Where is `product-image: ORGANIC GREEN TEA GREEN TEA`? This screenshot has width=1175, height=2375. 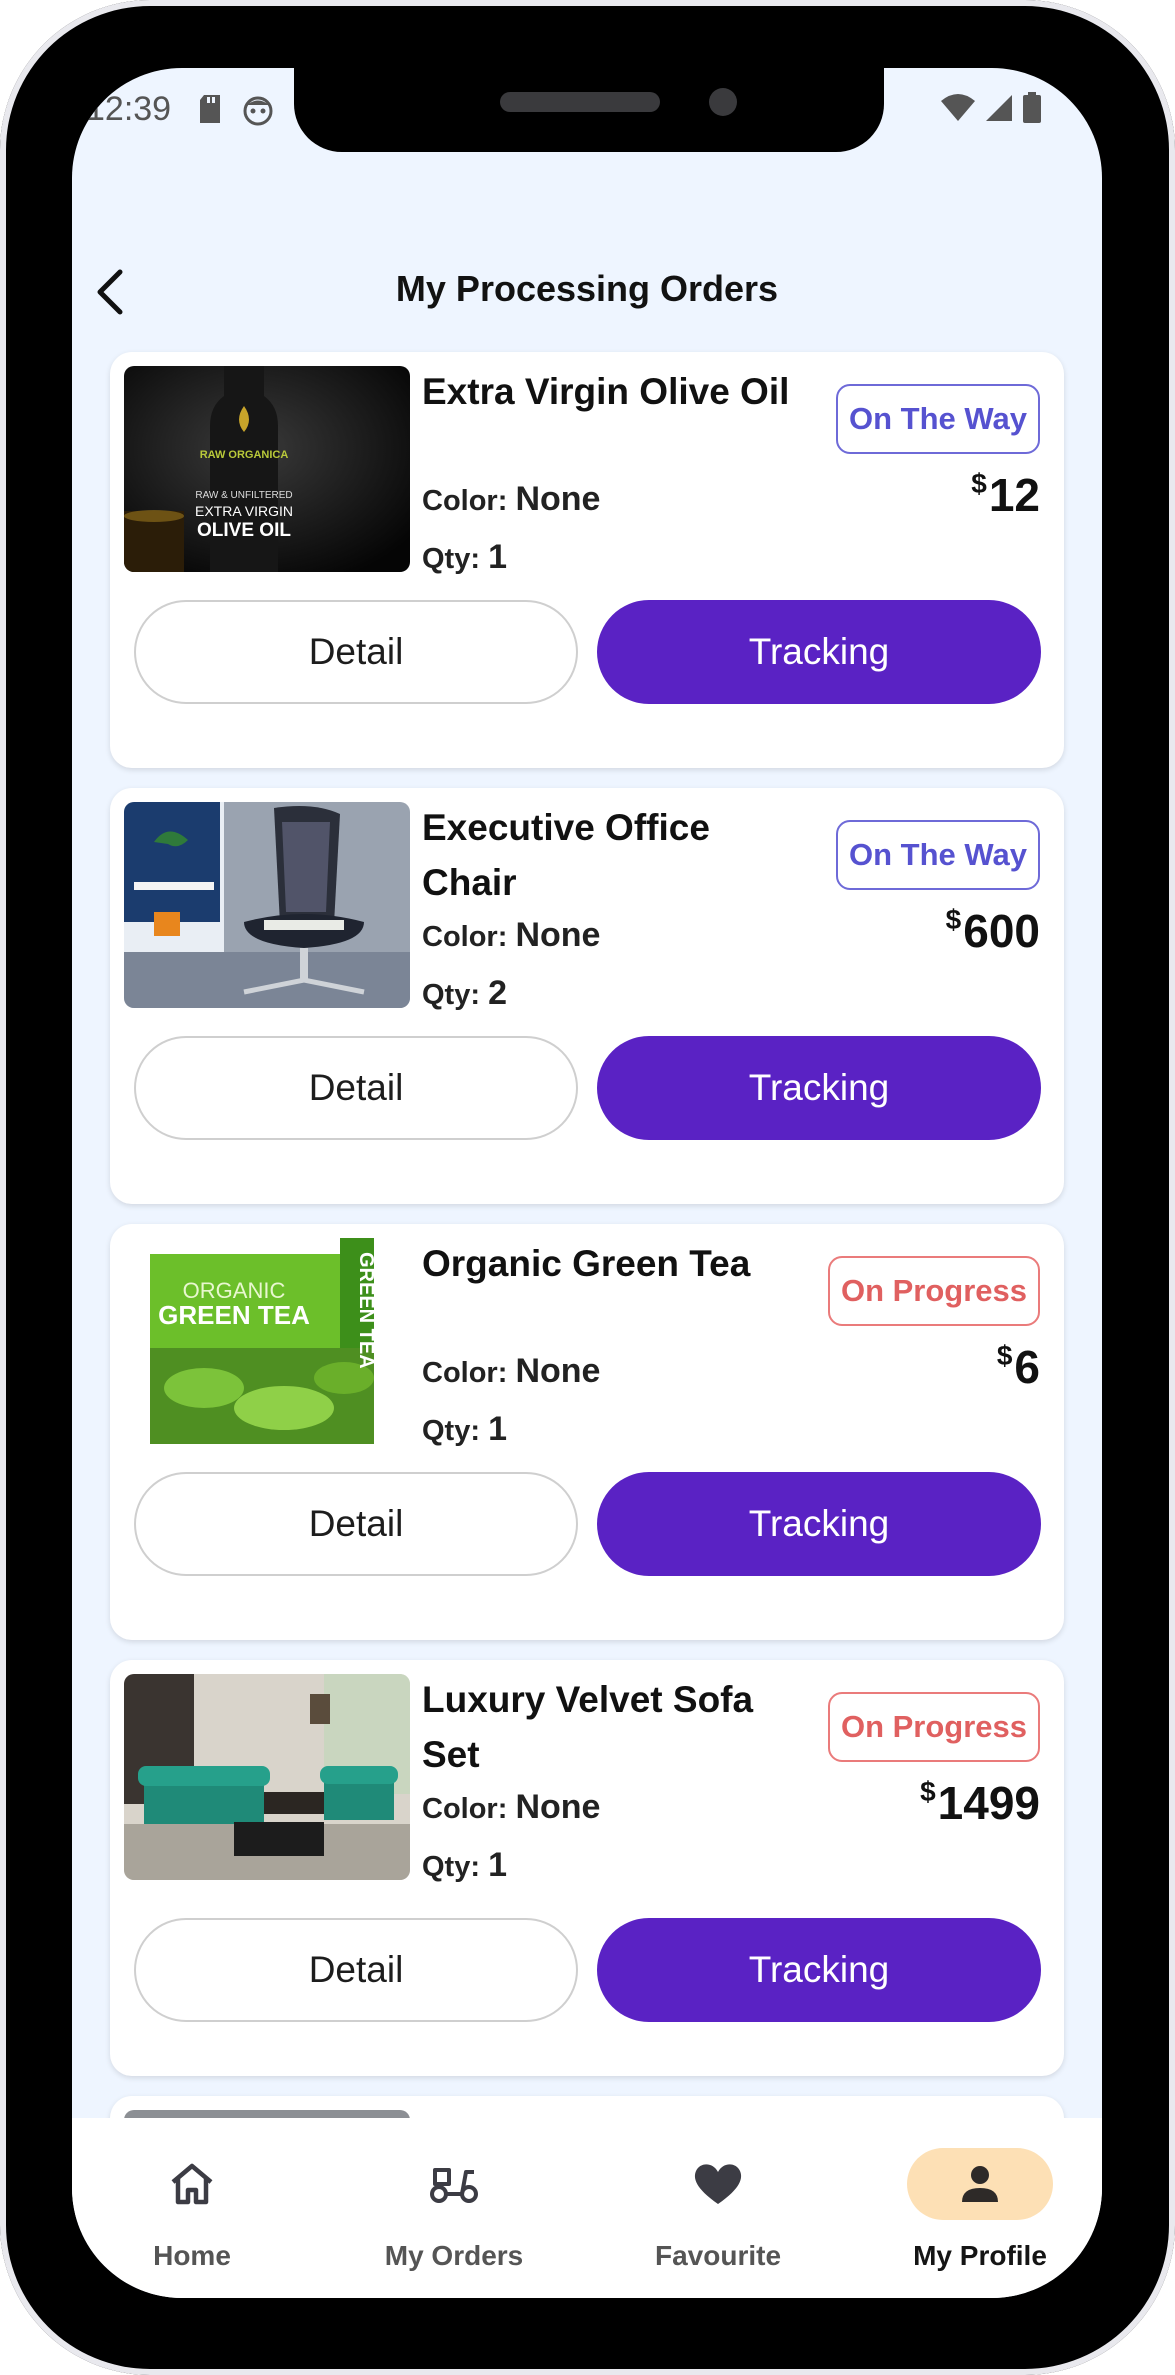
product-image: ORGANIC GREEN TEA GREEN TEA is located at coordinates (267, 1341).